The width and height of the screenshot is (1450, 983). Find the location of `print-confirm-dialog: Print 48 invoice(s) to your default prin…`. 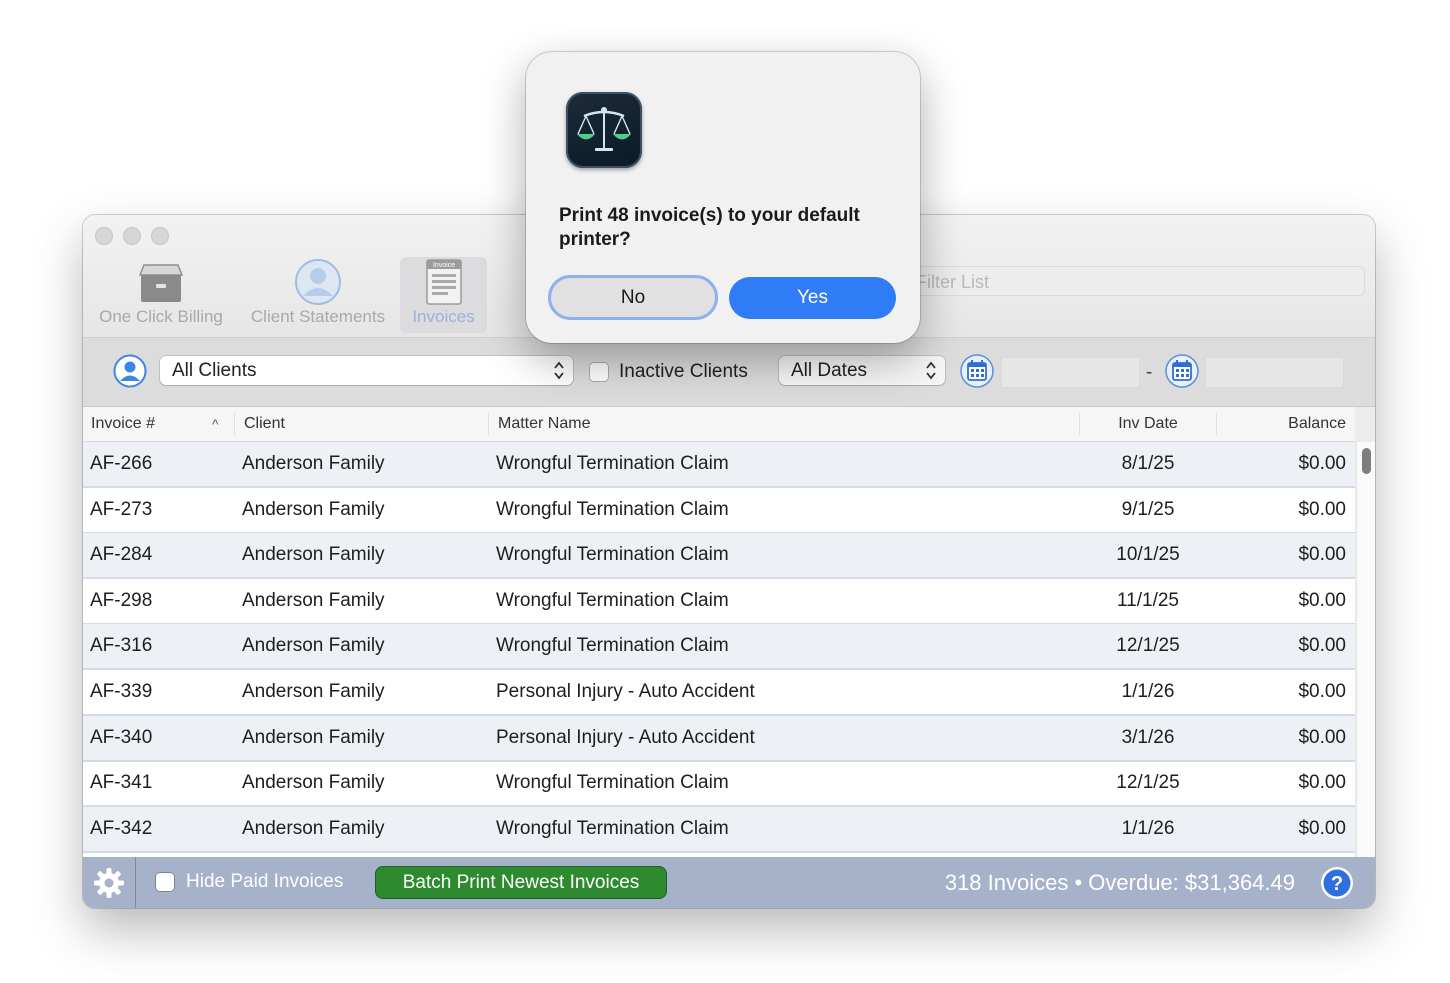

print-confirm-dialog: Print 48 invoice(s) to your default prin… is located at coordinates (723, 197).